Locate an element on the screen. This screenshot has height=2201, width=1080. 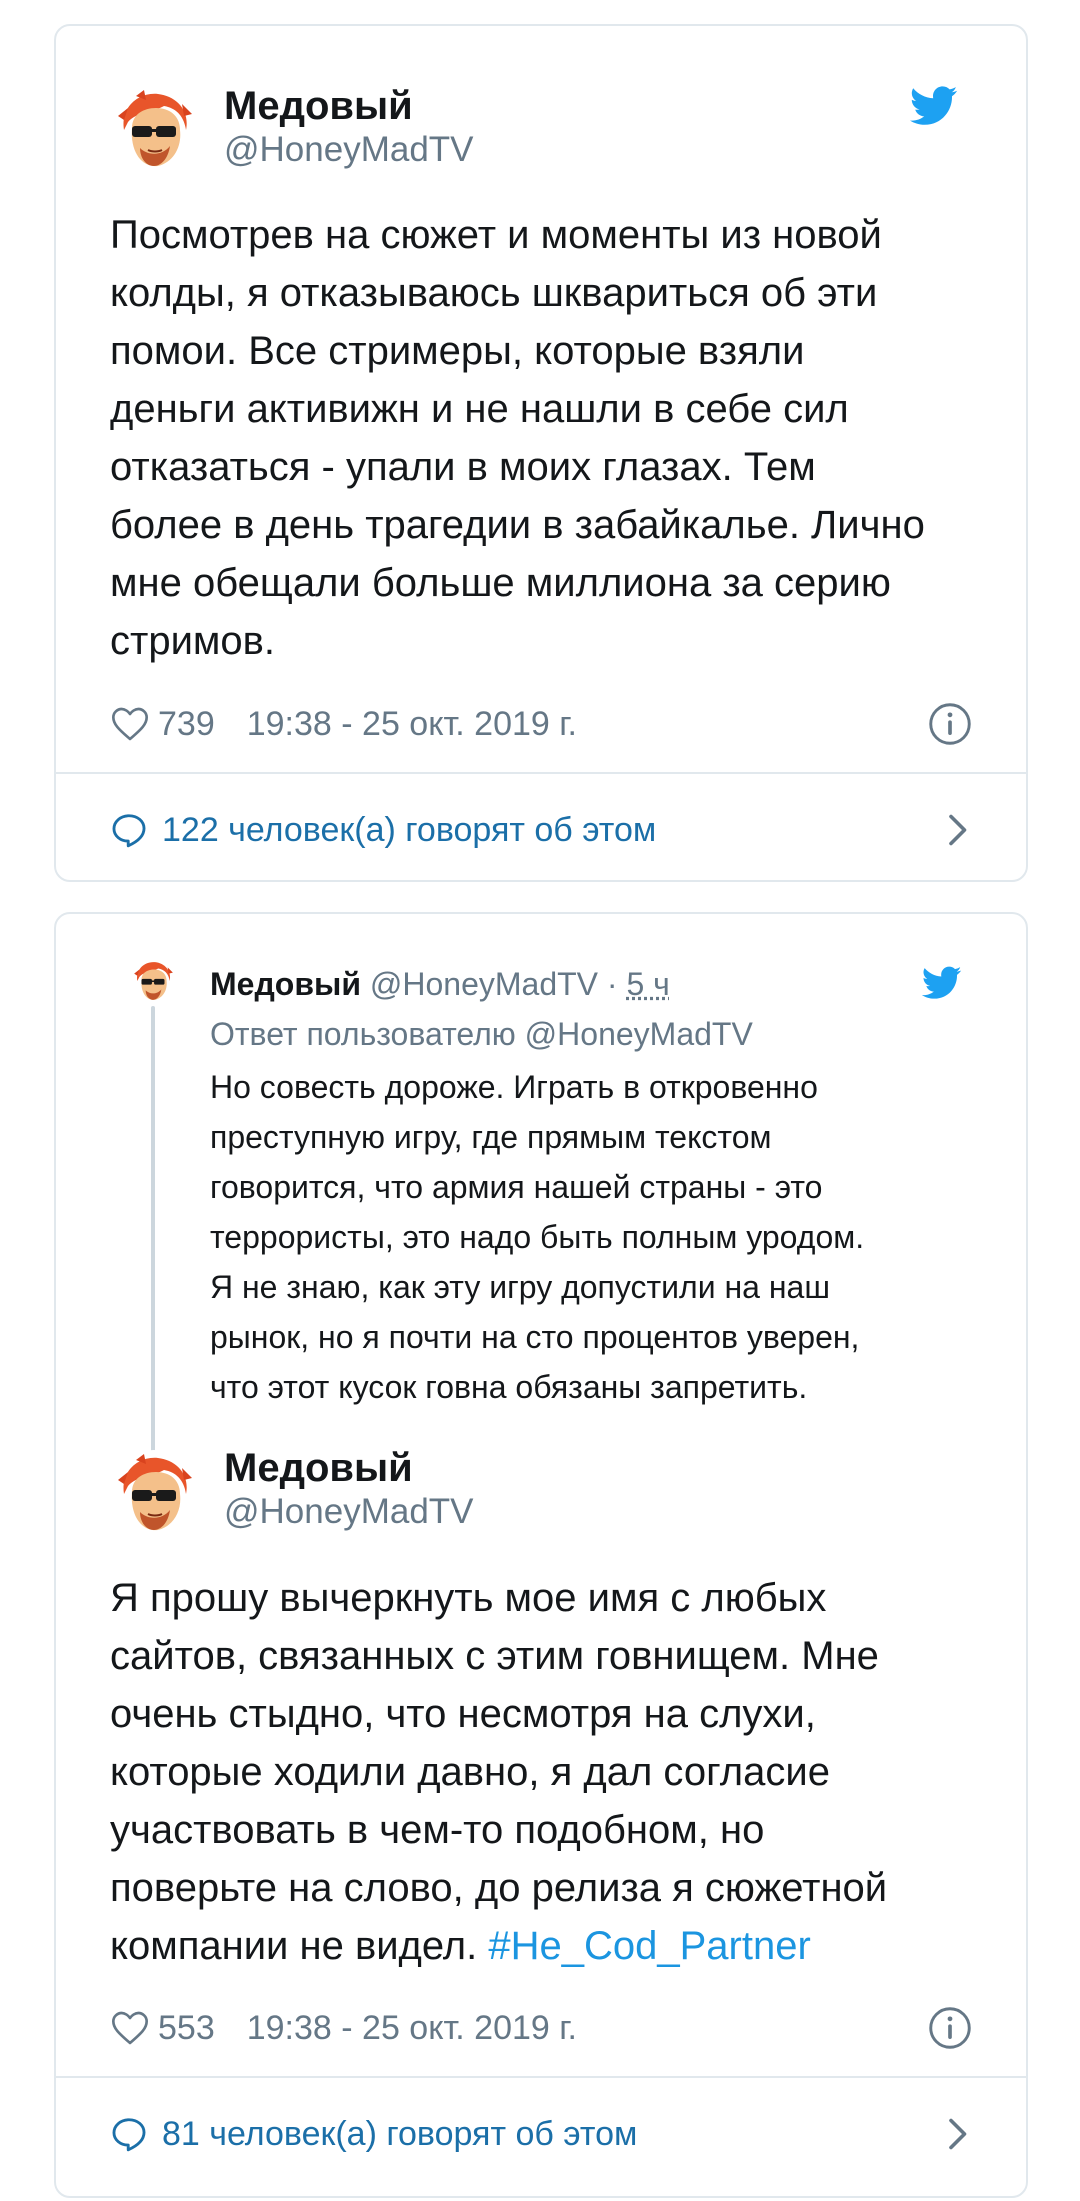
reply-author-avatar is located at coordinates (153, 981).